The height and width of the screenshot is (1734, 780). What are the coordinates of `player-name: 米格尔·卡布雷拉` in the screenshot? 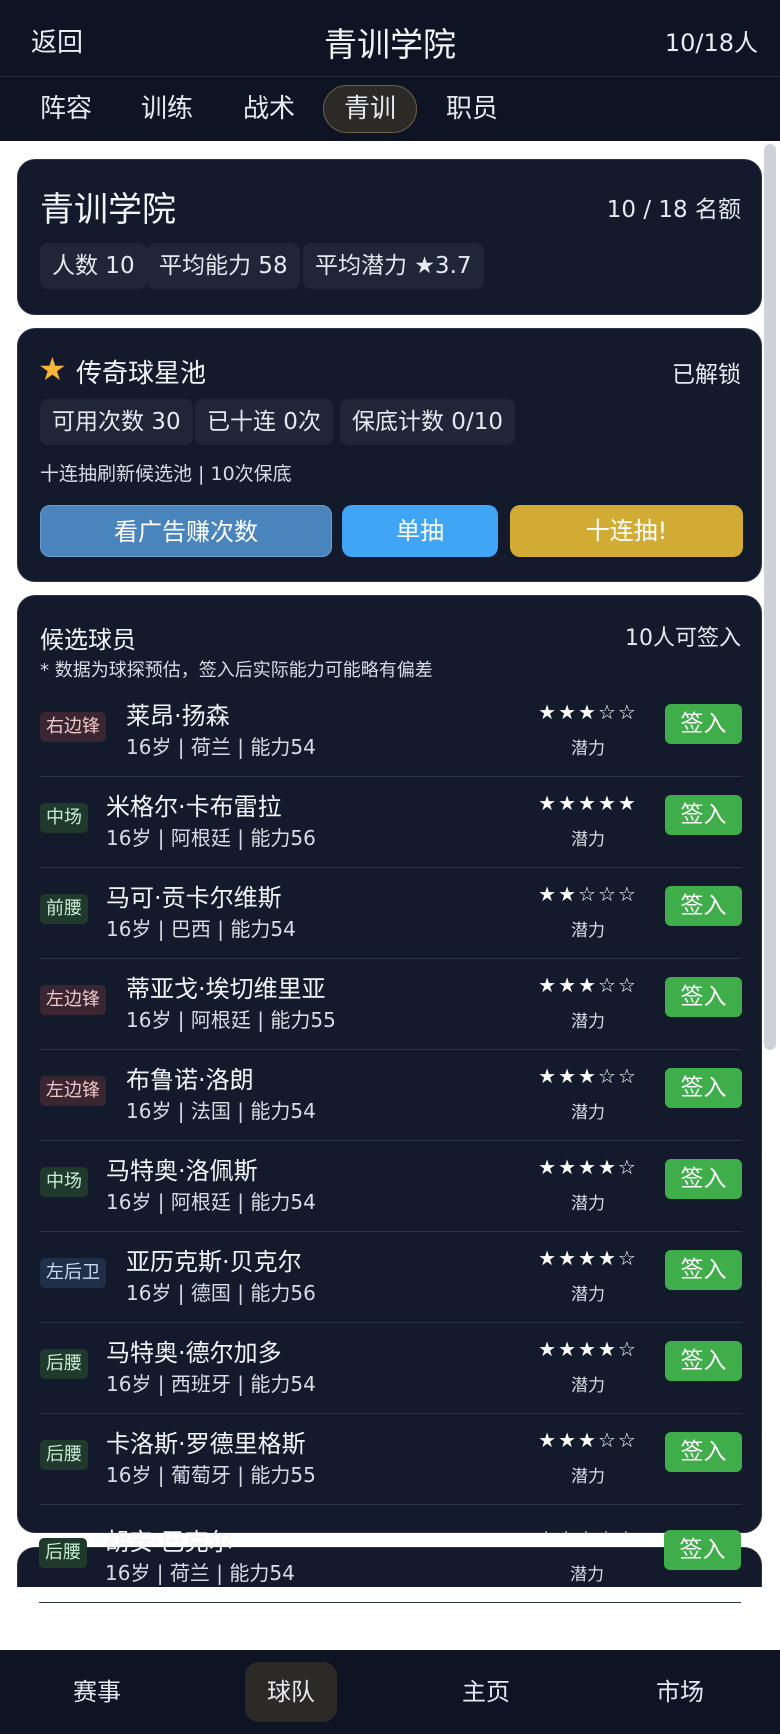 It's located at (194, 807).